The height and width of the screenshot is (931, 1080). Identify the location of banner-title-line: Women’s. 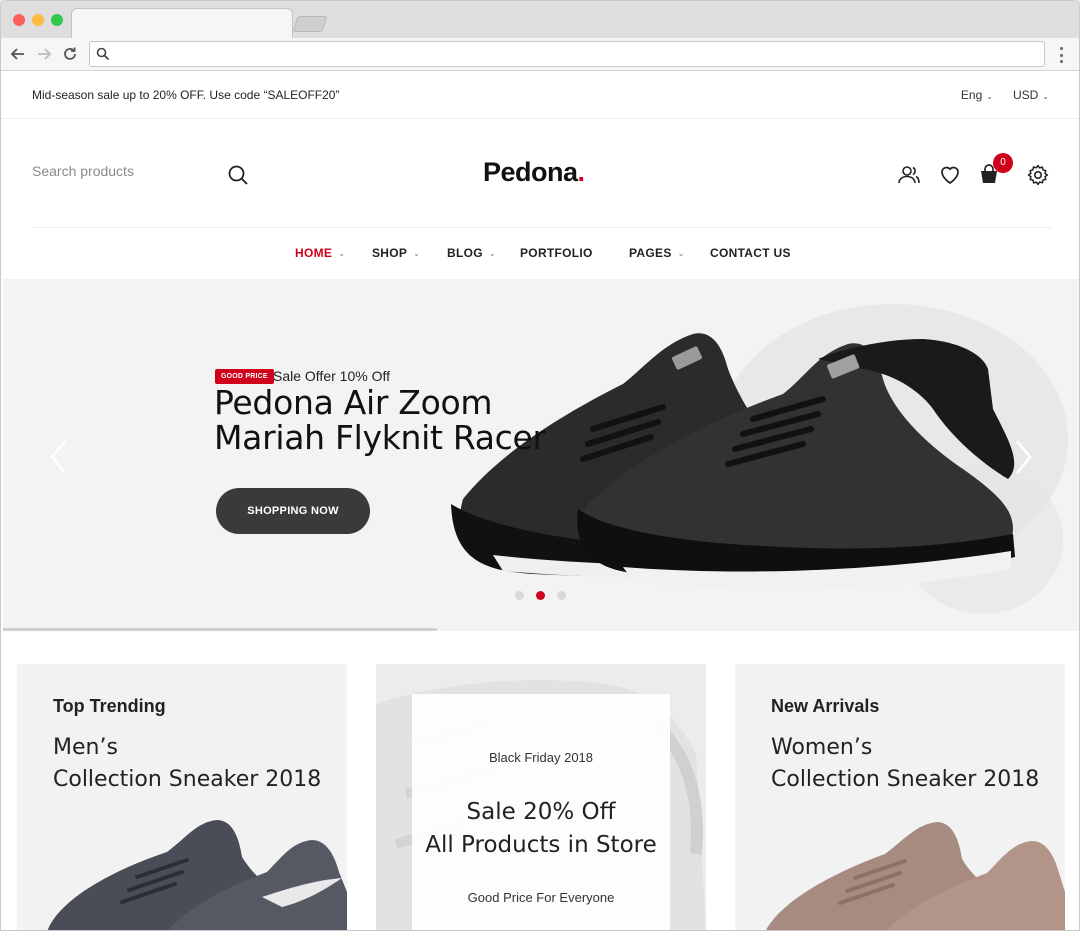
(822, 747).